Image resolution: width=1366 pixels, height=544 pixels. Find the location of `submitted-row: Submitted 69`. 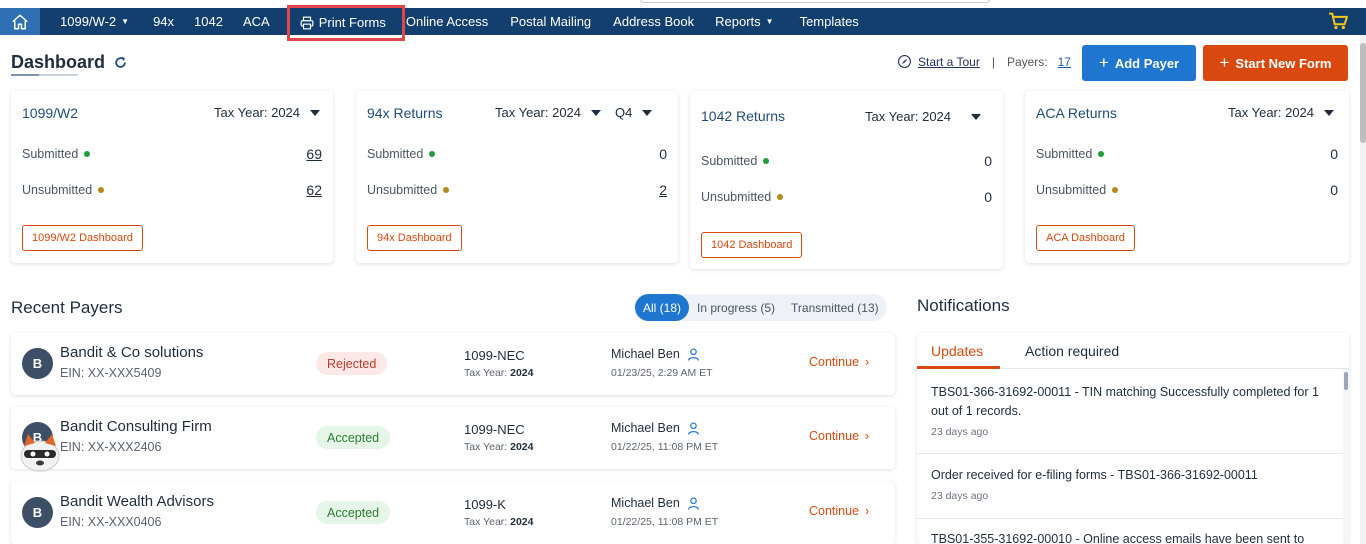

submitted-row: Submitted 69 is located at coordinates (172, 154).